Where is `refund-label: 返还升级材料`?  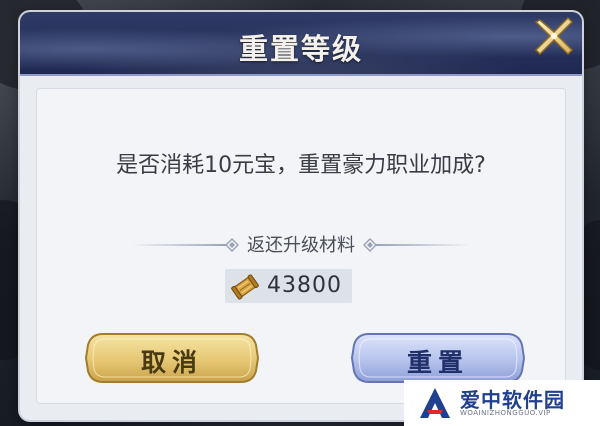 refund-label: 返还升级材料 is located at coordinates (301, 245).